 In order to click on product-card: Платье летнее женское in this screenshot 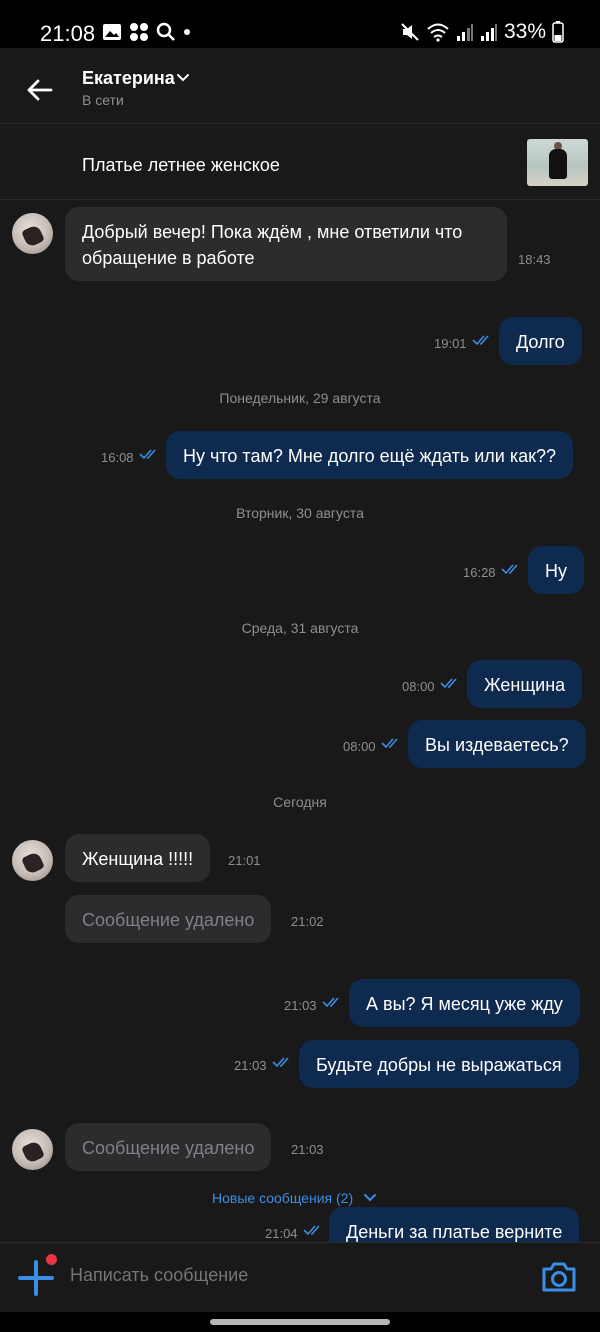, I will do `click(300, 162)`.